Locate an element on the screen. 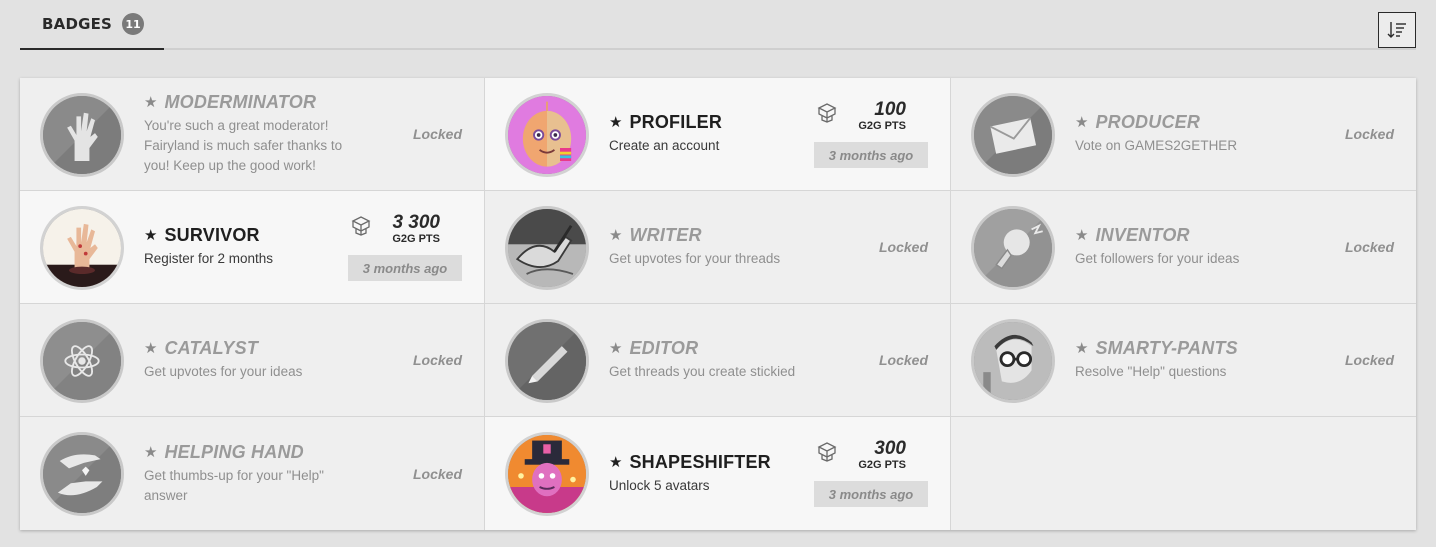  helping-hands-icon is located at coordinates (82, 474).